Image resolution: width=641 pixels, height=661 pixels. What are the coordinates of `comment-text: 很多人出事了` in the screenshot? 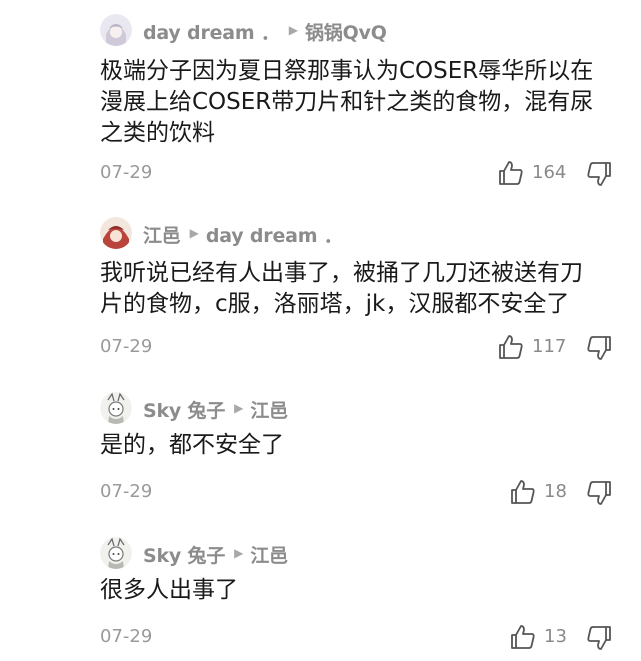 It's located at (360, 590).